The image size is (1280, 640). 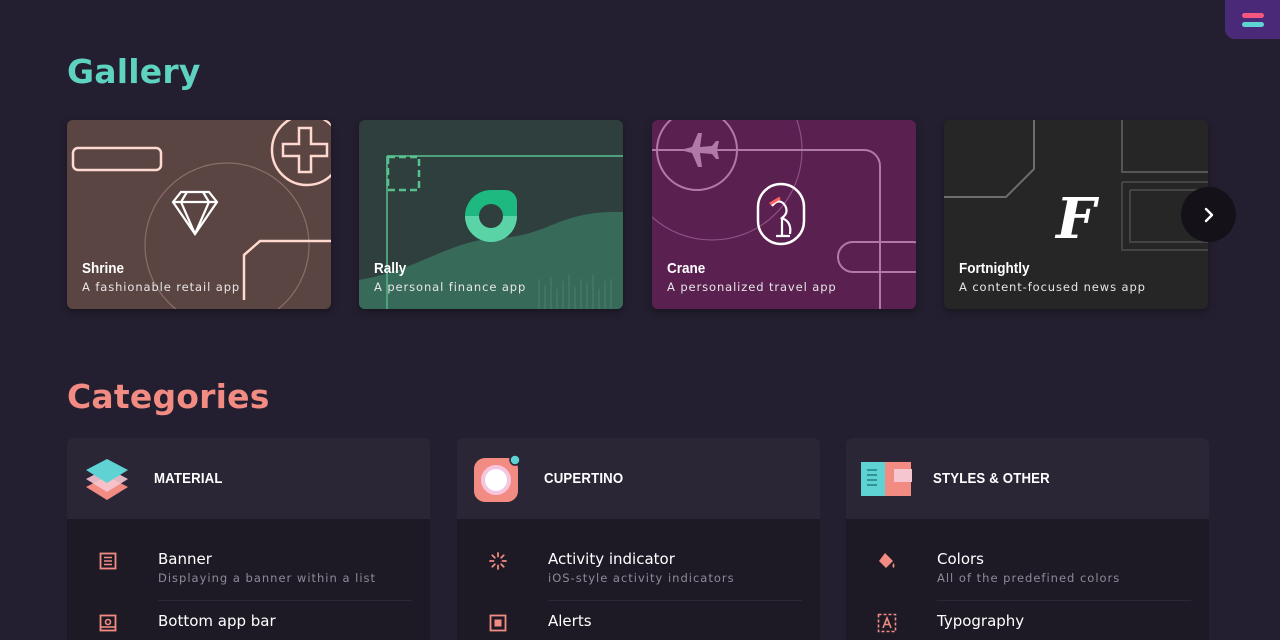 I want to click on demo-item-bottom-app-bar: Bottom app bar, so click(x=248, y=615).